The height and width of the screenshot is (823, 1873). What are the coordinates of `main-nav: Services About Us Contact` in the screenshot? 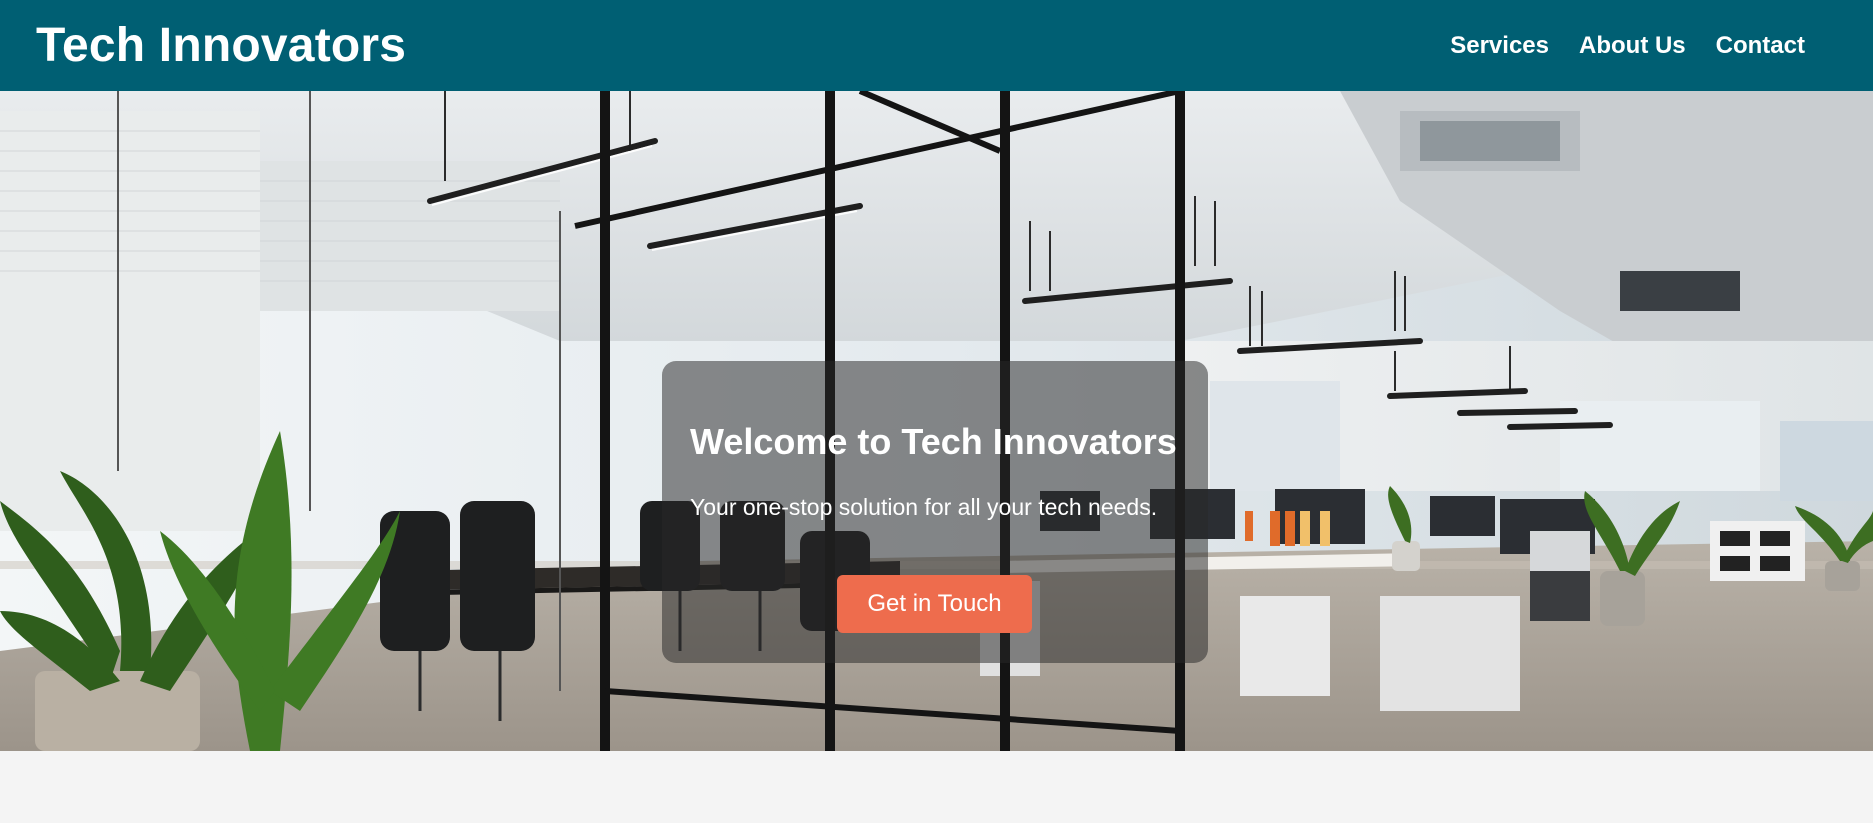 It's located at (1627, 46).